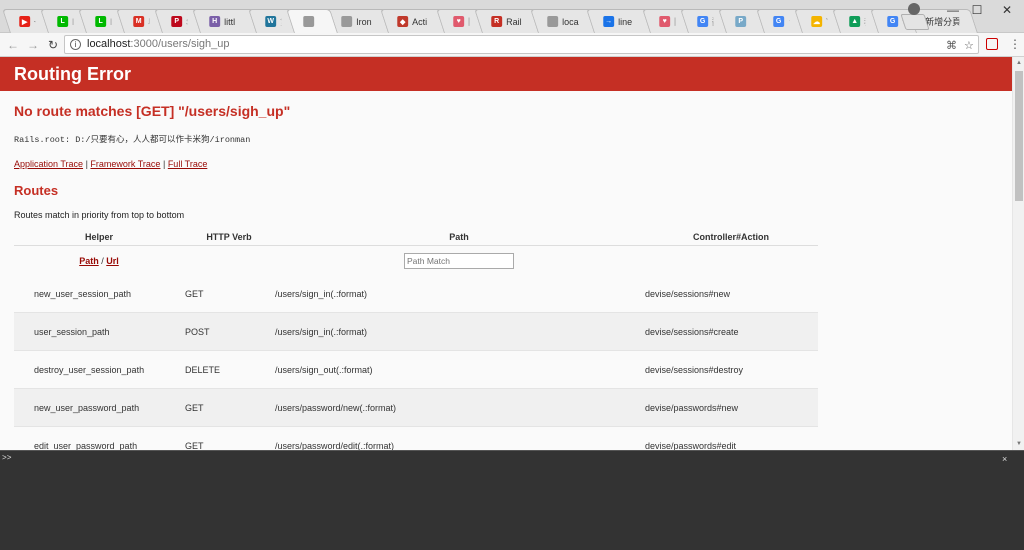  Describe the element at coordinates (188, 164) in the screenshot. I see `full-trace-link: Full Trace` at that location.